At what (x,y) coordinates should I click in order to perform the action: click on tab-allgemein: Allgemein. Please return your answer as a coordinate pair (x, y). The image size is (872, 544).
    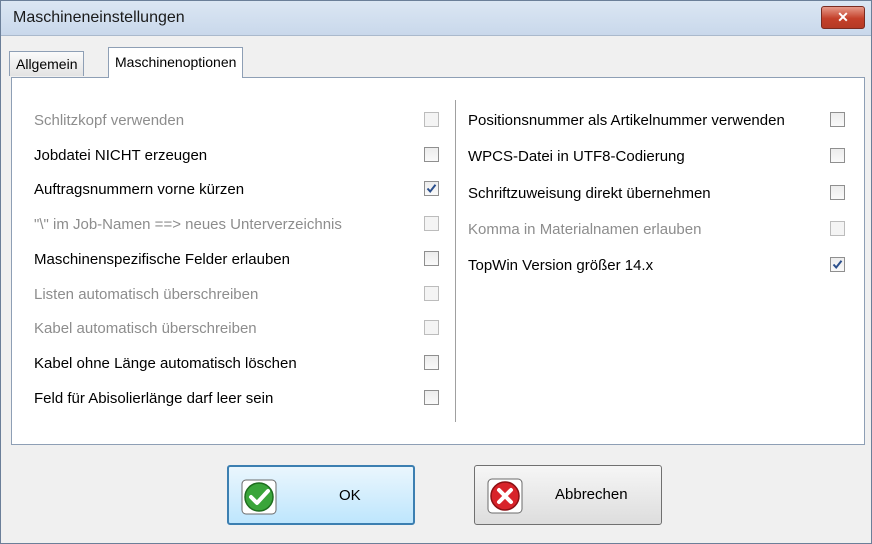
    Looking at the image, I should click on (47, 63).